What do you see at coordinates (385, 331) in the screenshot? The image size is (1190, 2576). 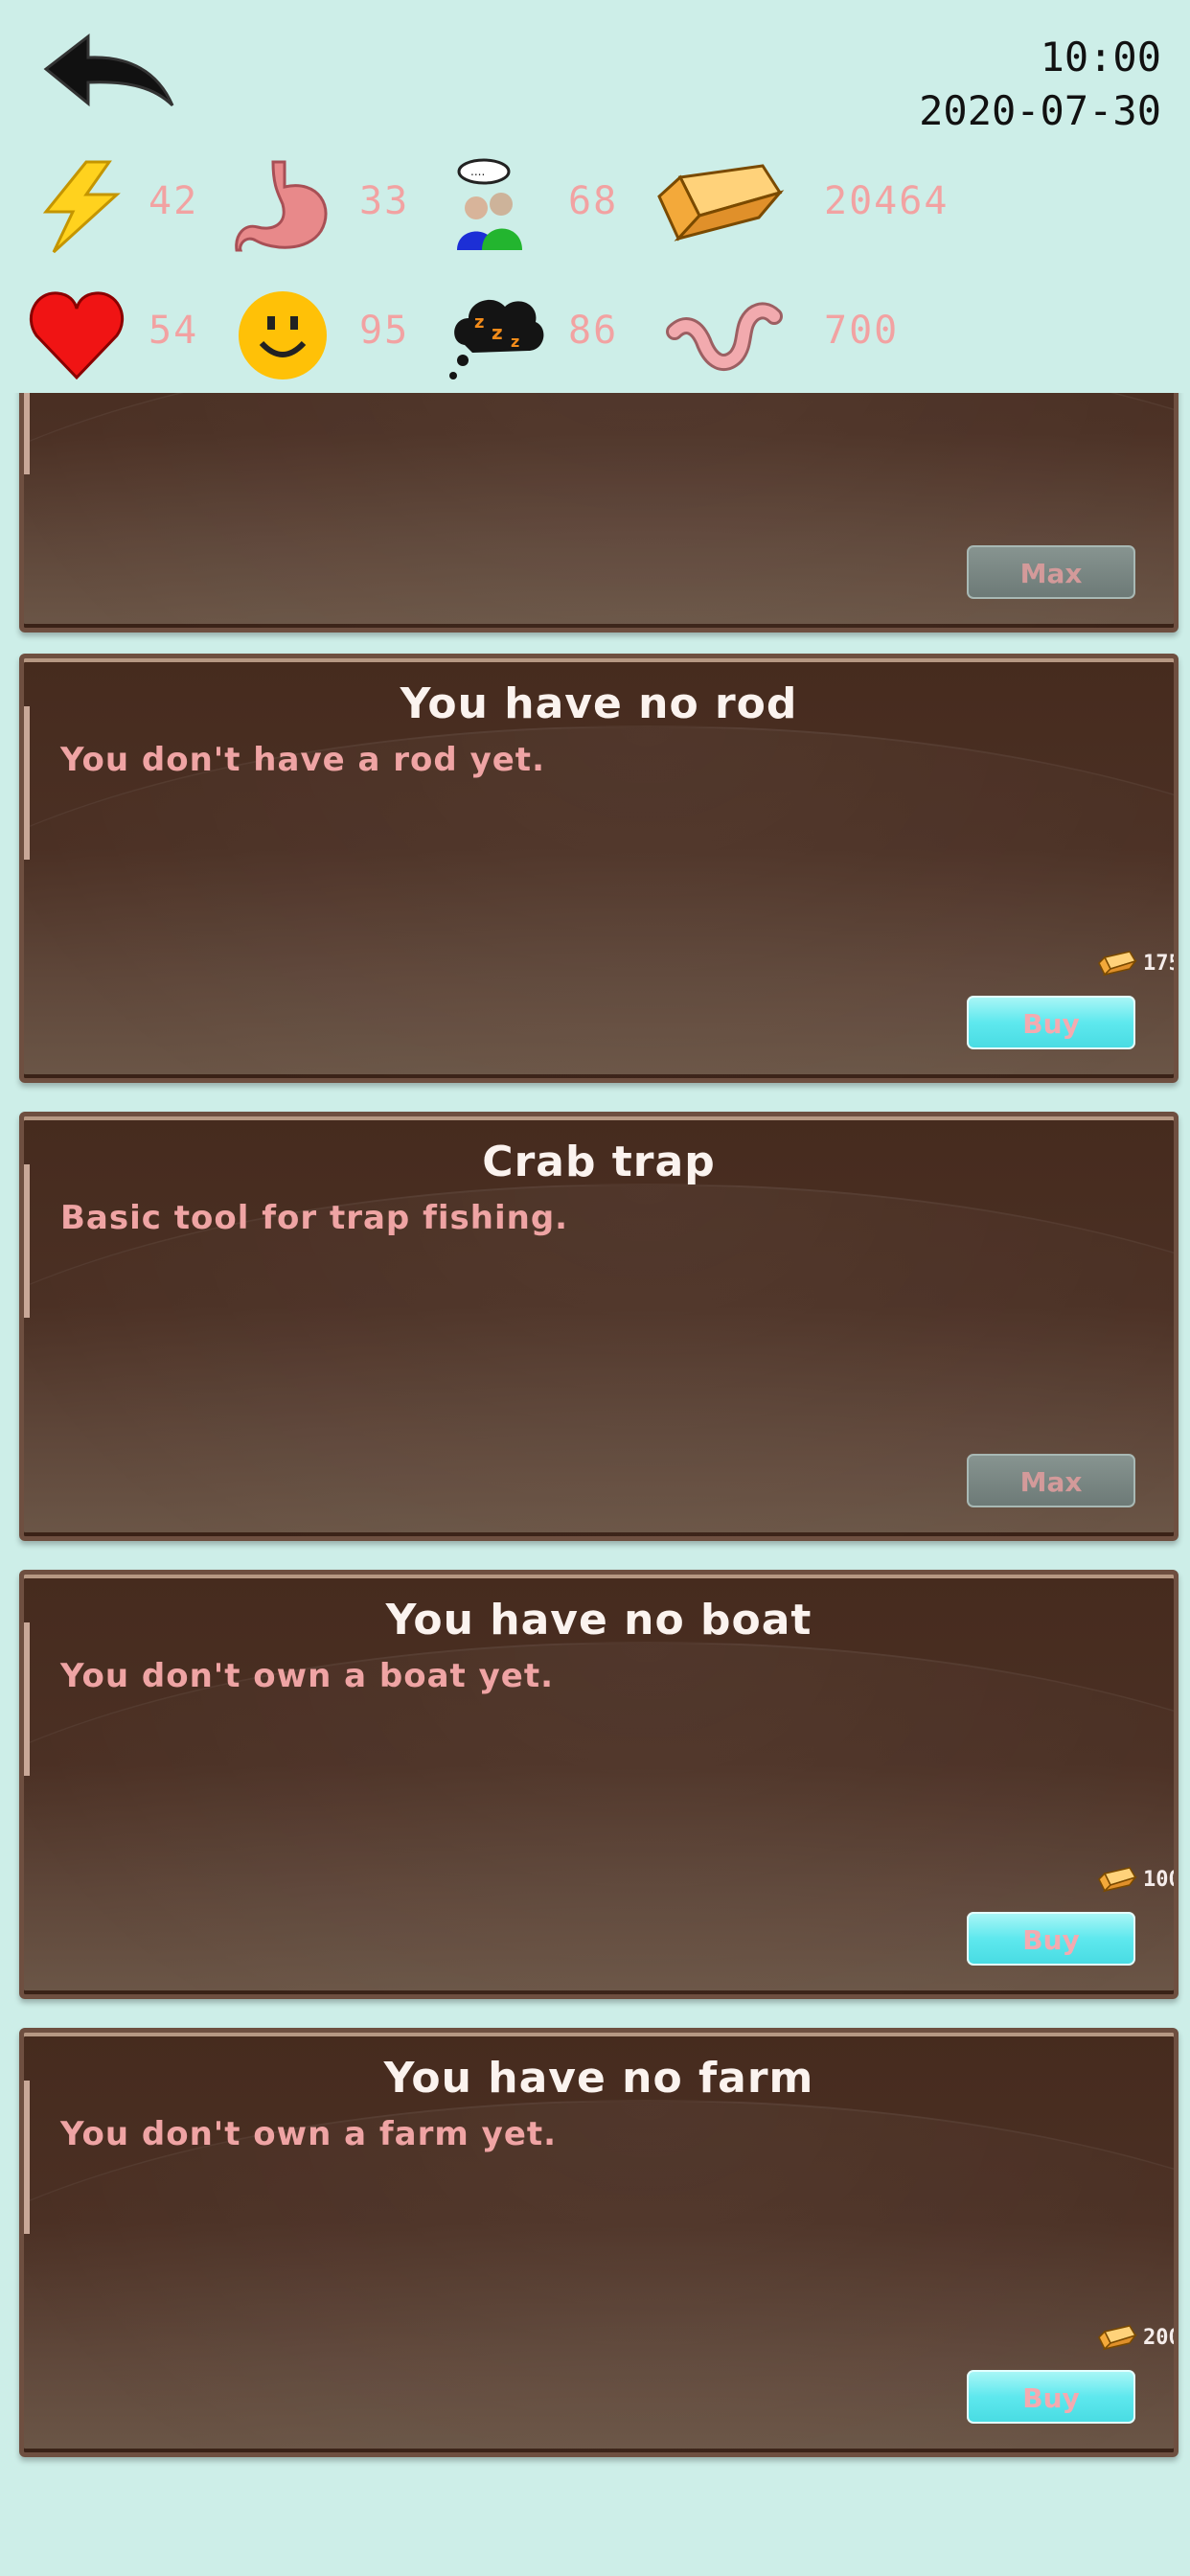 I see `stat-happiness-value: 95` at bounding box center [385, 331].